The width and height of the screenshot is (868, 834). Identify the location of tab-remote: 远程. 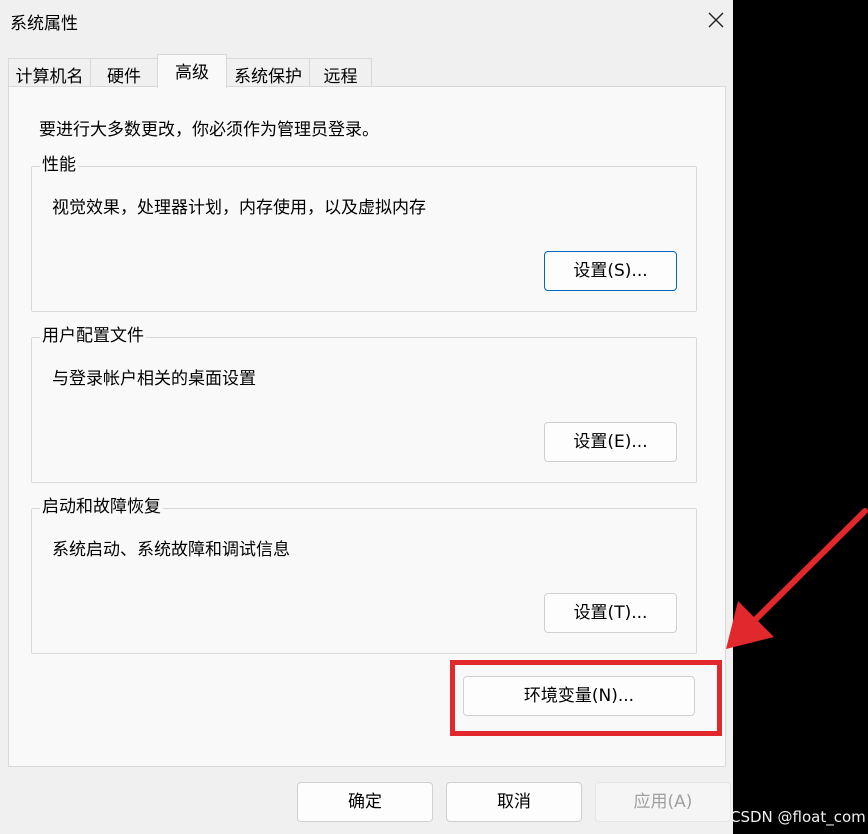
(340, 72).